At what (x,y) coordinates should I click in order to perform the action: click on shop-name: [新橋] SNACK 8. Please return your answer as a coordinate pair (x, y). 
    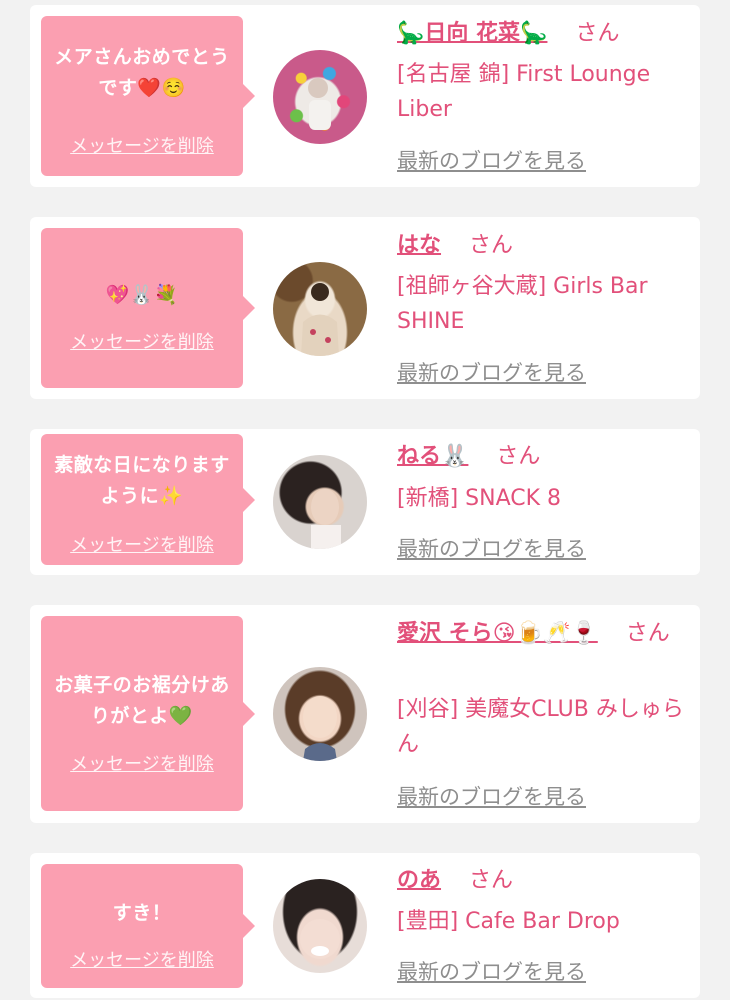
    Looking at the image, I should click on (479, 498).